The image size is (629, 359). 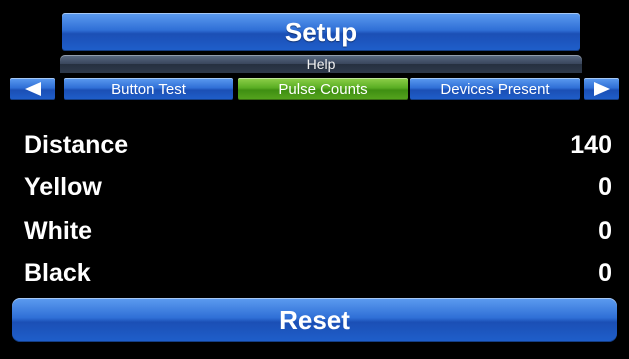 I want to click on tab-pulse-counts: Pulse Counts, so click(x=323, y=89).